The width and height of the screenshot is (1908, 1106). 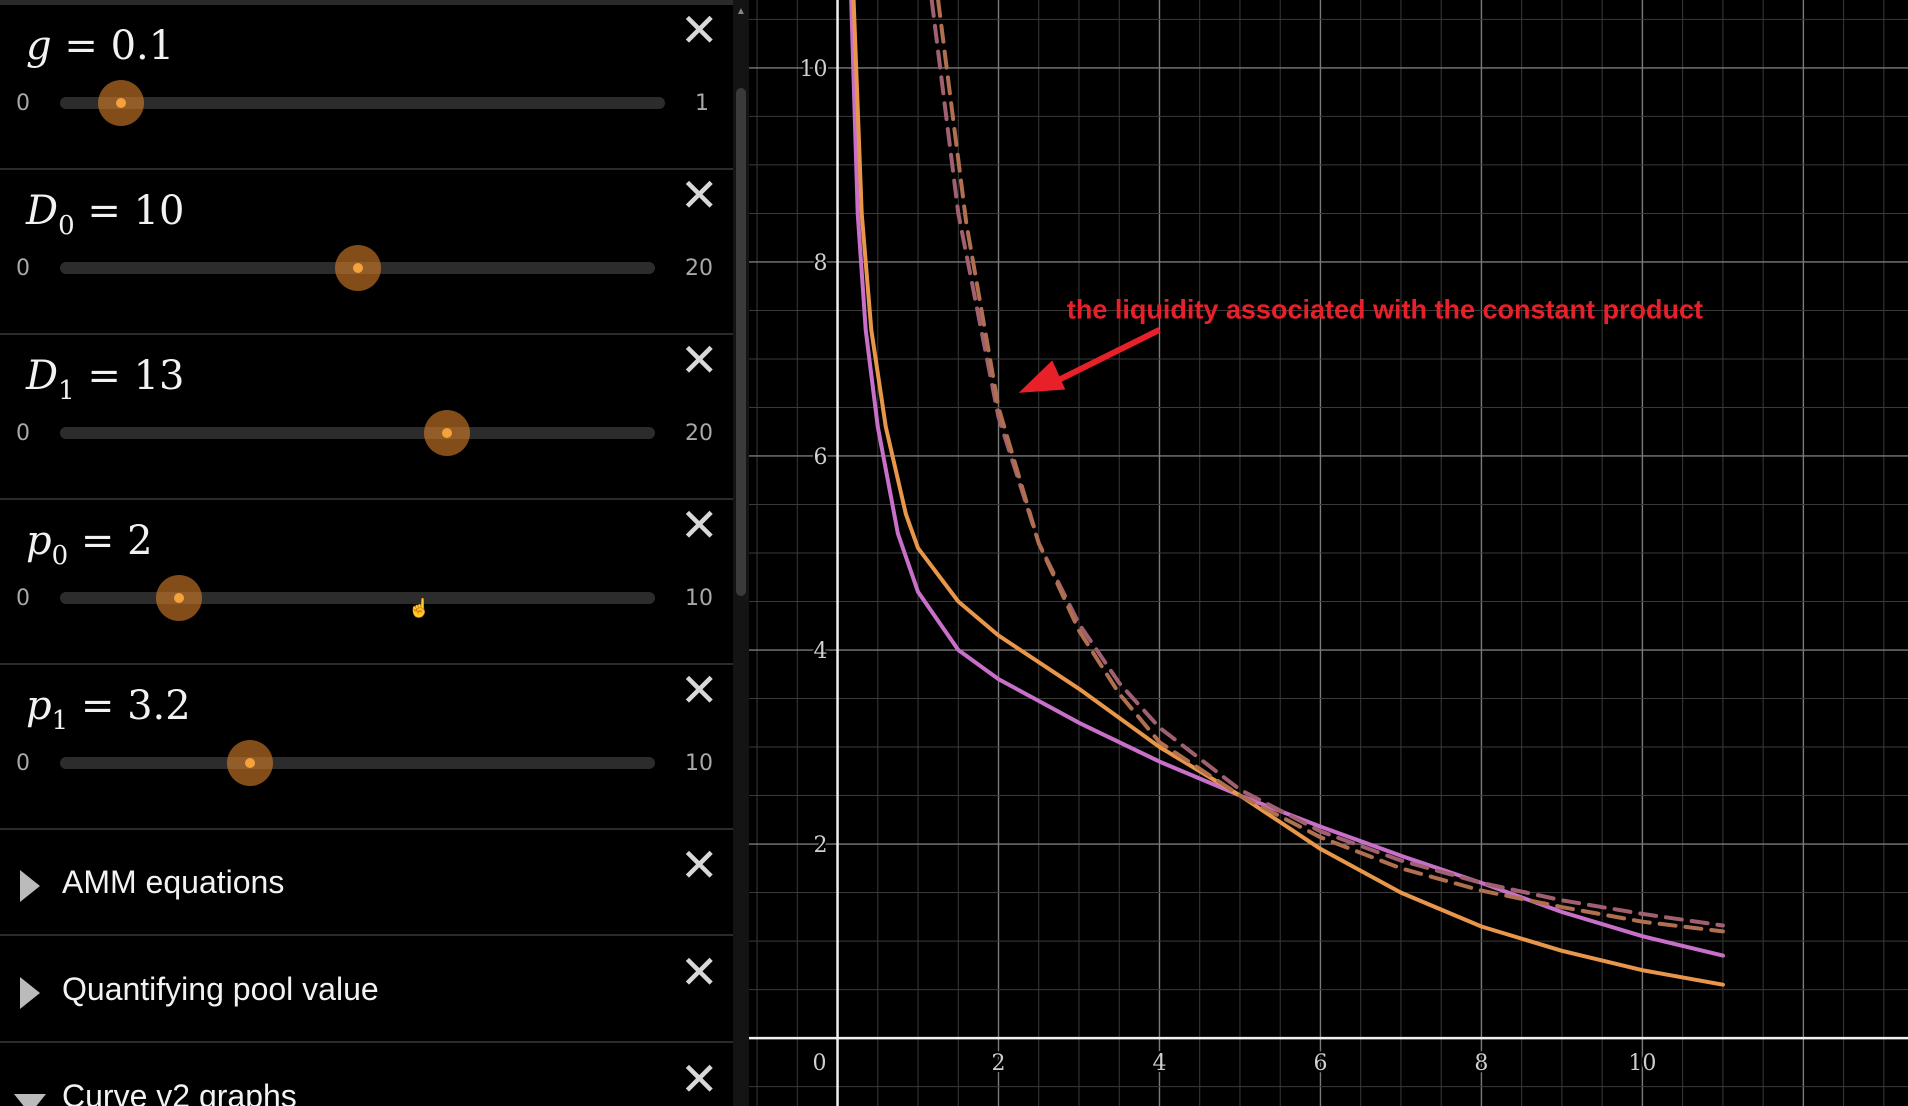 I want to click on hand-cursor-icon: ☝, so click(x=419, y=608).